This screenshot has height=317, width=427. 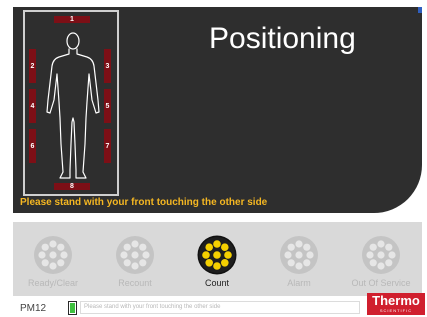 What do you see at coordinates (72, 186) in the screenshot?
I see `electrode-8: 8` at bounding box center [72, 186].